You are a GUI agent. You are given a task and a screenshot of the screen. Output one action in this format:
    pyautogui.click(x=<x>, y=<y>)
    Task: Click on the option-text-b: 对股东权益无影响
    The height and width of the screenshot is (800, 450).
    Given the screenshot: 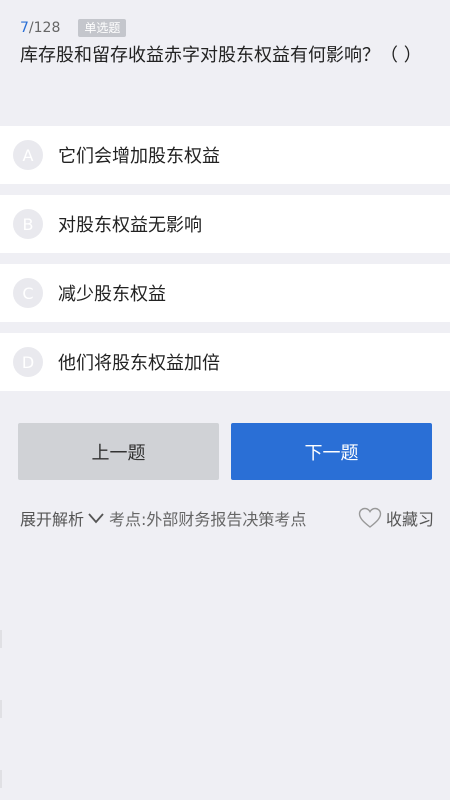 What is the action you would take?
    pyautogui.click(x=130, y=225)
    